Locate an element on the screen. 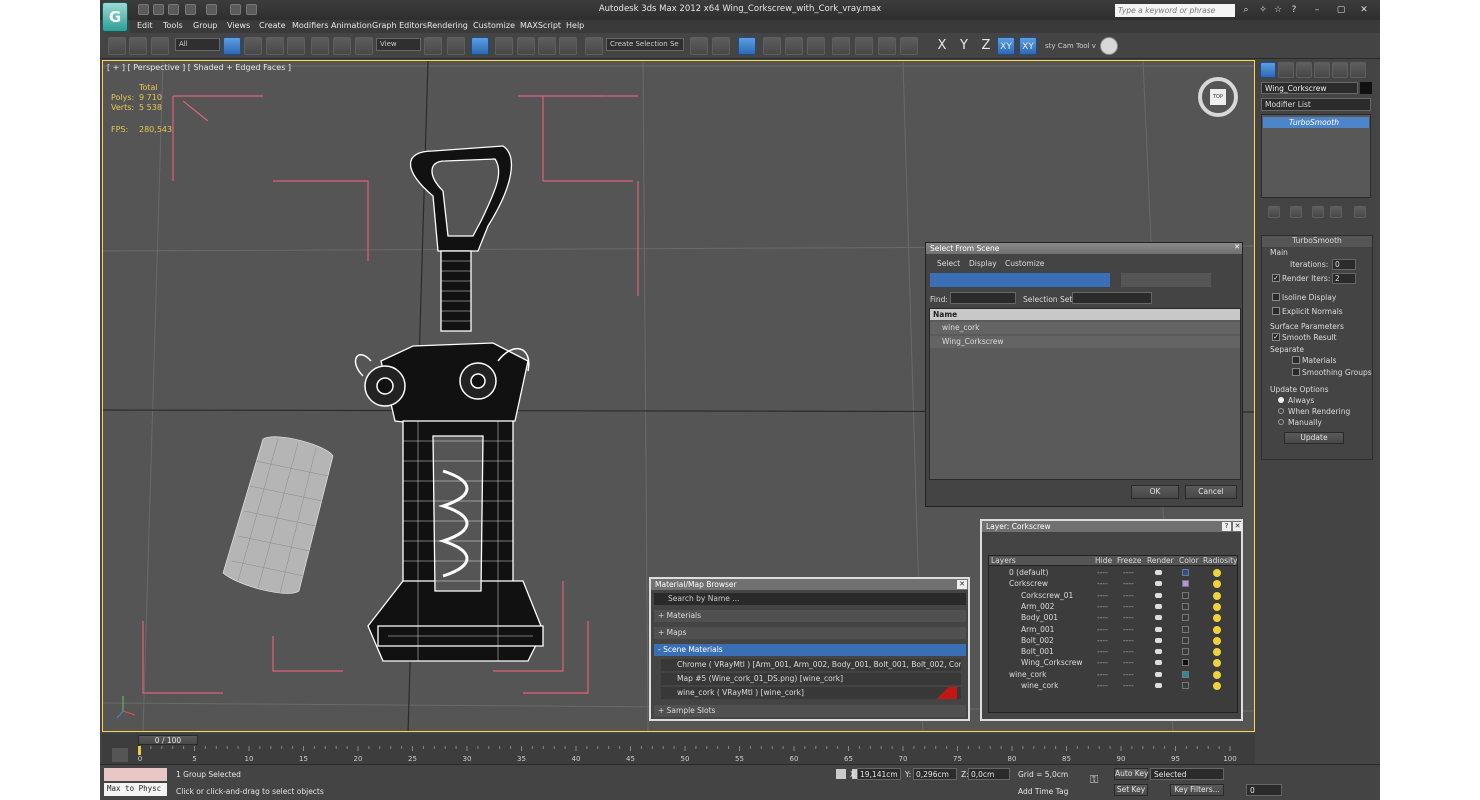 This screenshot has width=1480, height=800. redo-icon is located at coordinates (211, 9).